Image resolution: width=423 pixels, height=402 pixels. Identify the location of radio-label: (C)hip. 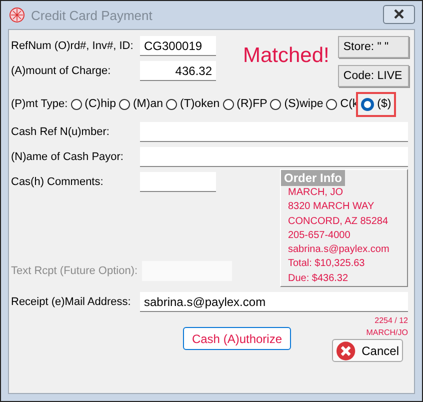
(100, 104).